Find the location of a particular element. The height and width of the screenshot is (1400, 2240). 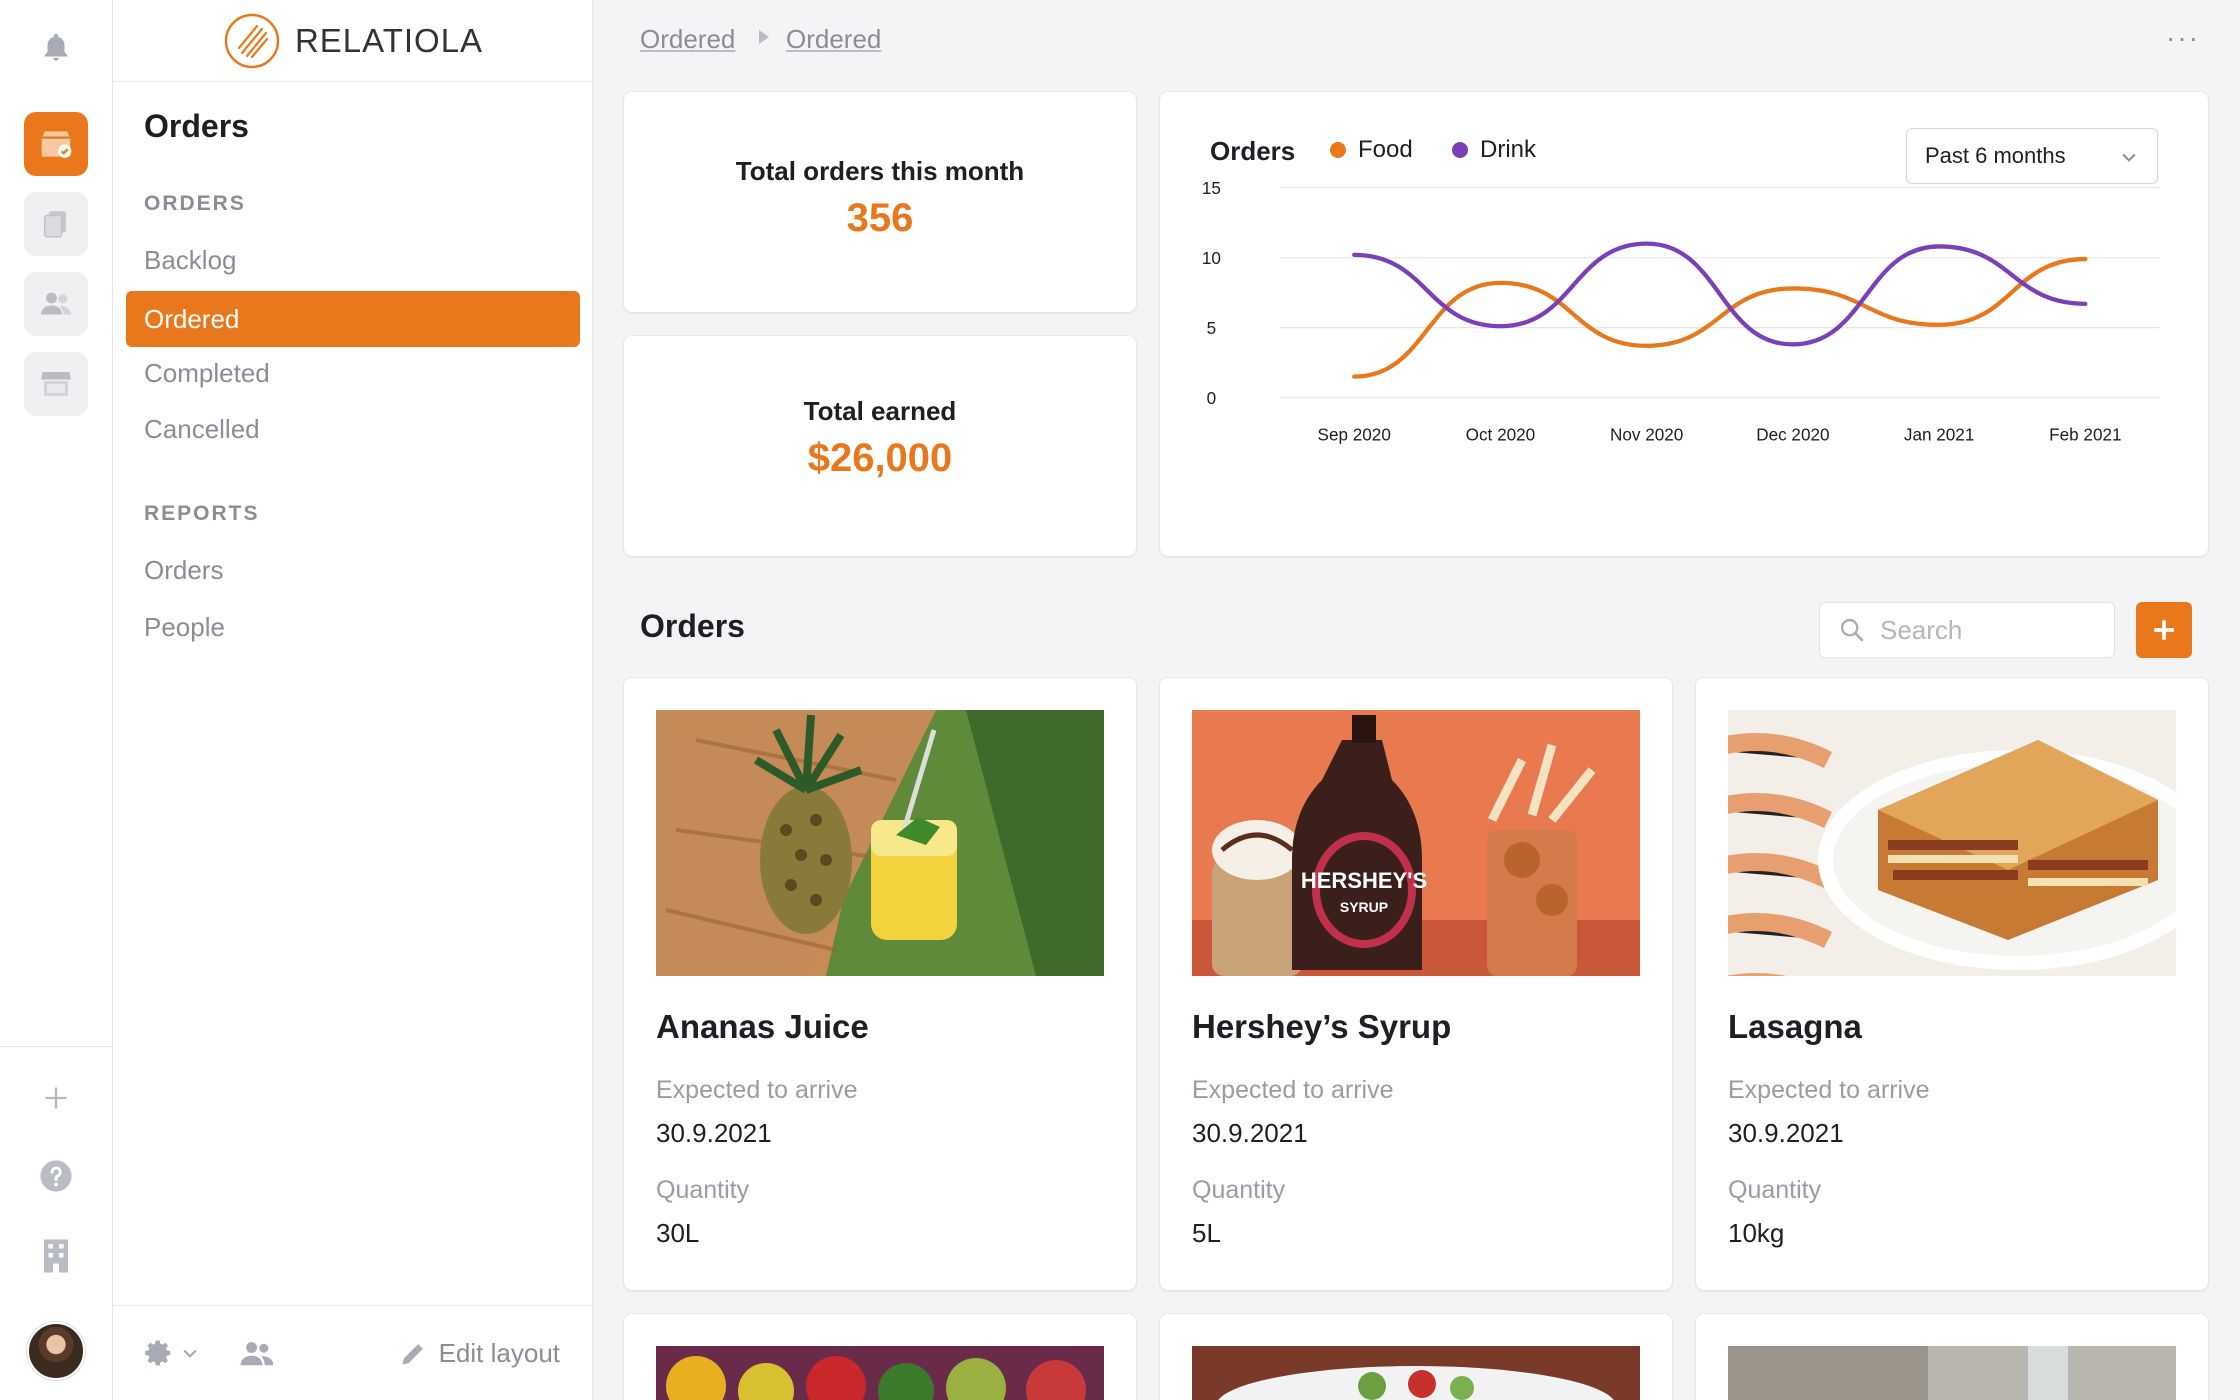

sidebar-item-completed: Completed is located at coordinates (353, 373).